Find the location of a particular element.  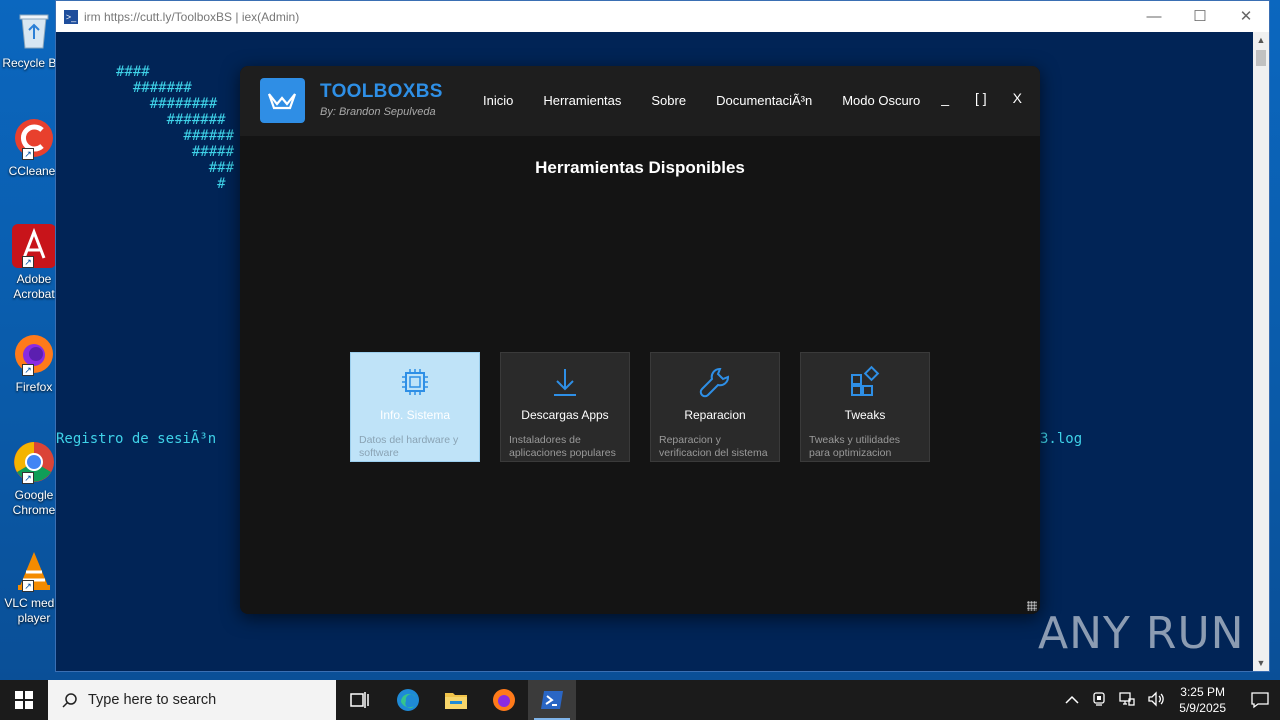

firefox-icon is located at coordinates (504, 700).